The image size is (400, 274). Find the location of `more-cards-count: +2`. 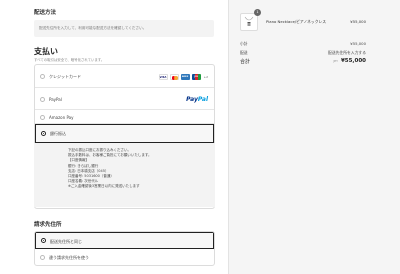

more-cards-count: +2 is located at coordinates (205, 77).